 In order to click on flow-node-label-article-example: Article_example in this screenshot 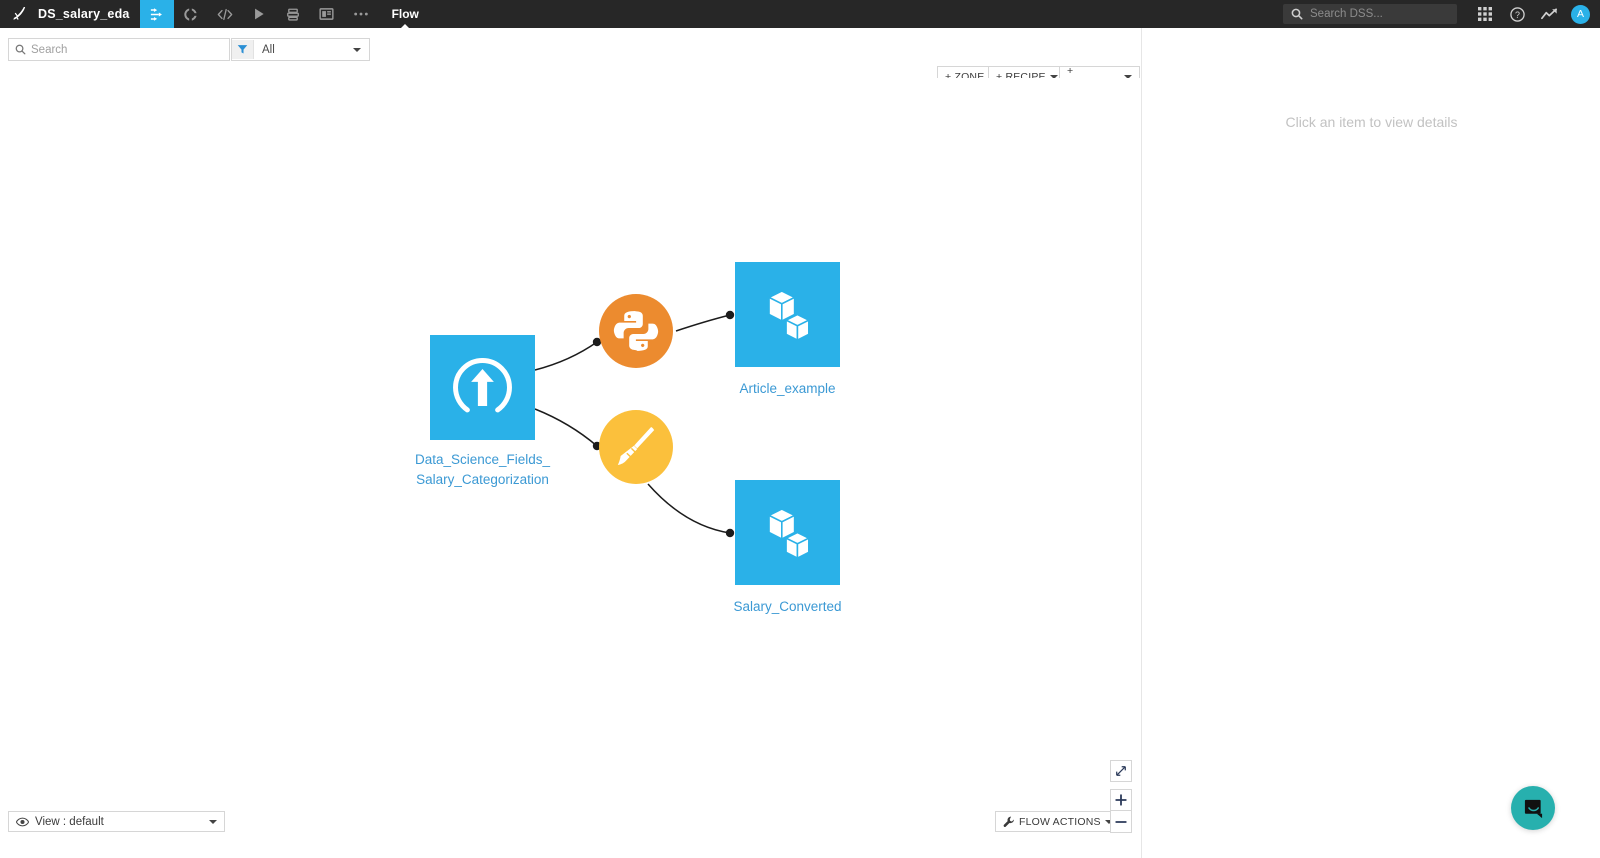, I will do `click(787, 389)`.